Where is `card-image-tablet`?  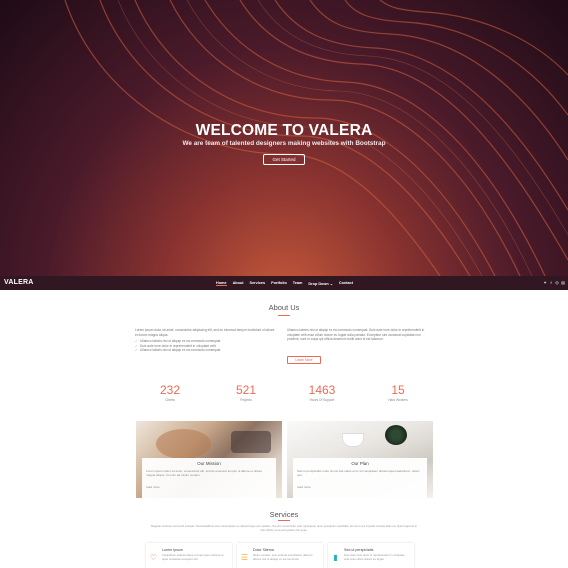
card-image-tablet is located at coordinates (251, 442).